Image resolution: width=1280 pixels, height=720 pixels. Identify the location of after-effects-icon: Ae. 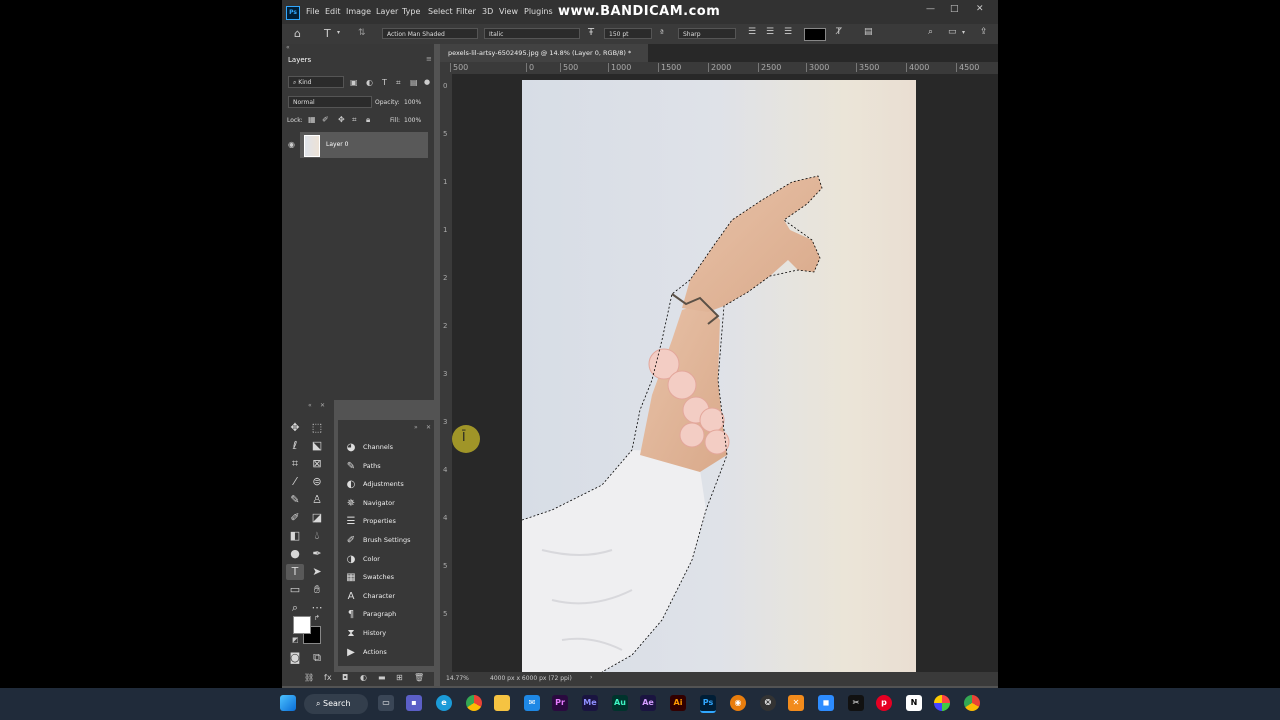
(648, 703).